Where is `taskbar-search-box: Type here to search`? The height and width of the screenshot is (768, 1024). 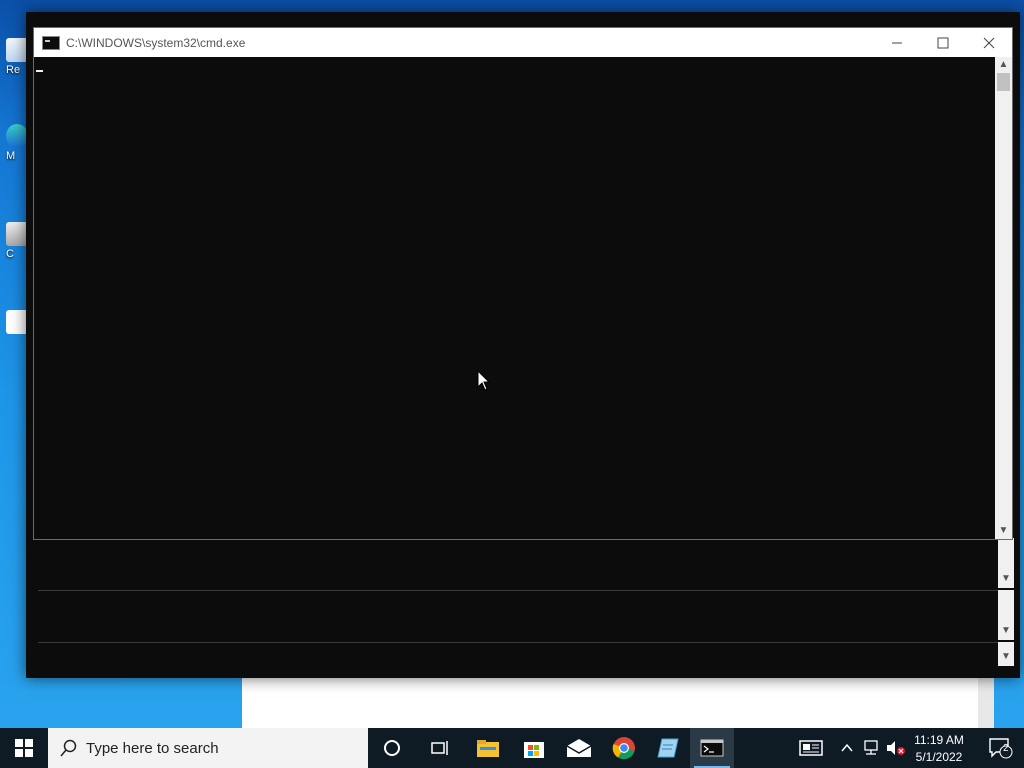 taskbar-search-box: Type here to search is located at coordinates (208, 748).